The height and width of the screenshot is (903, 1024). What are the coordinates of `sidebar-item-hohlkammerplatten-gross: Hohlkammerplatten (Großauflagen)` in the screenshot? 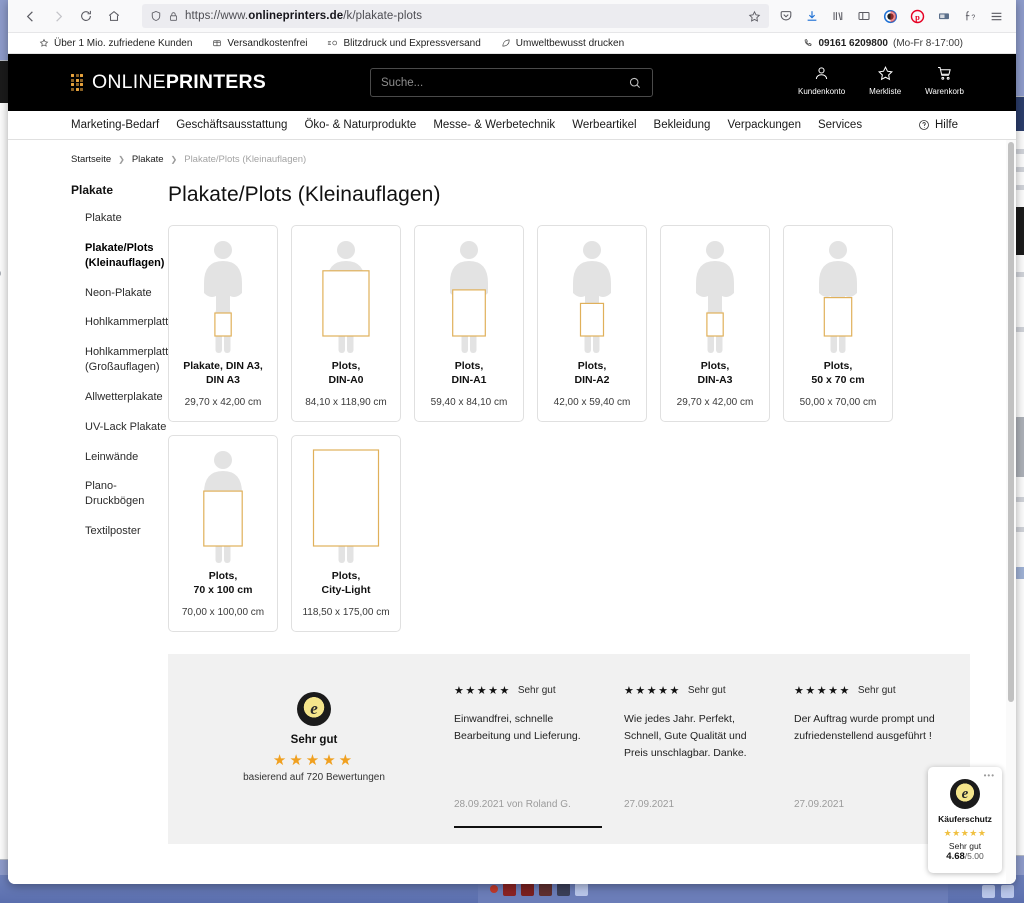 It's located at (125, 360).